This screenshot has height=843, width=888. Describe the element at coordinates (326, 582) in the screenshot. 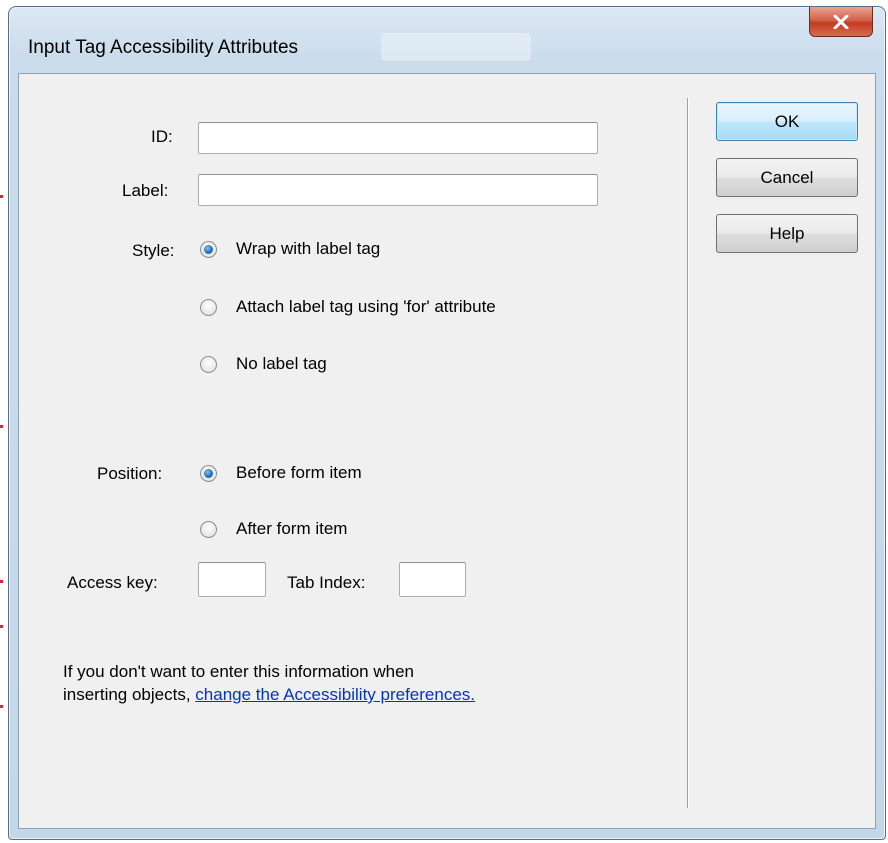

I see `tab-index-label: Tab Index:` at that location.